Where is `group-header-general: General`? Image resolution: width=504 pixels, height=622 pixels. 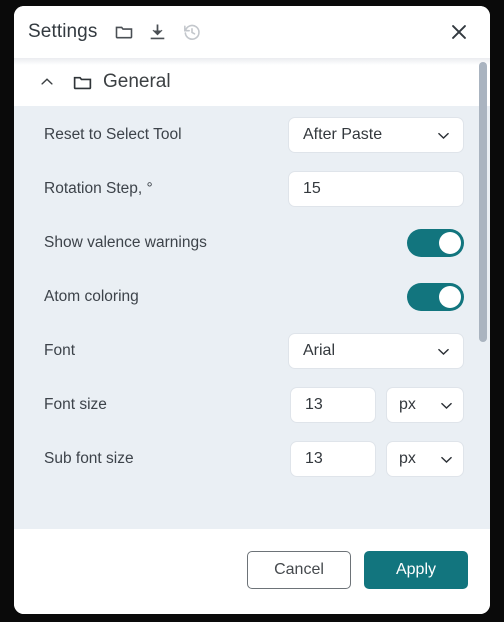 group-header-general: General is located at coordinates (252, 82).